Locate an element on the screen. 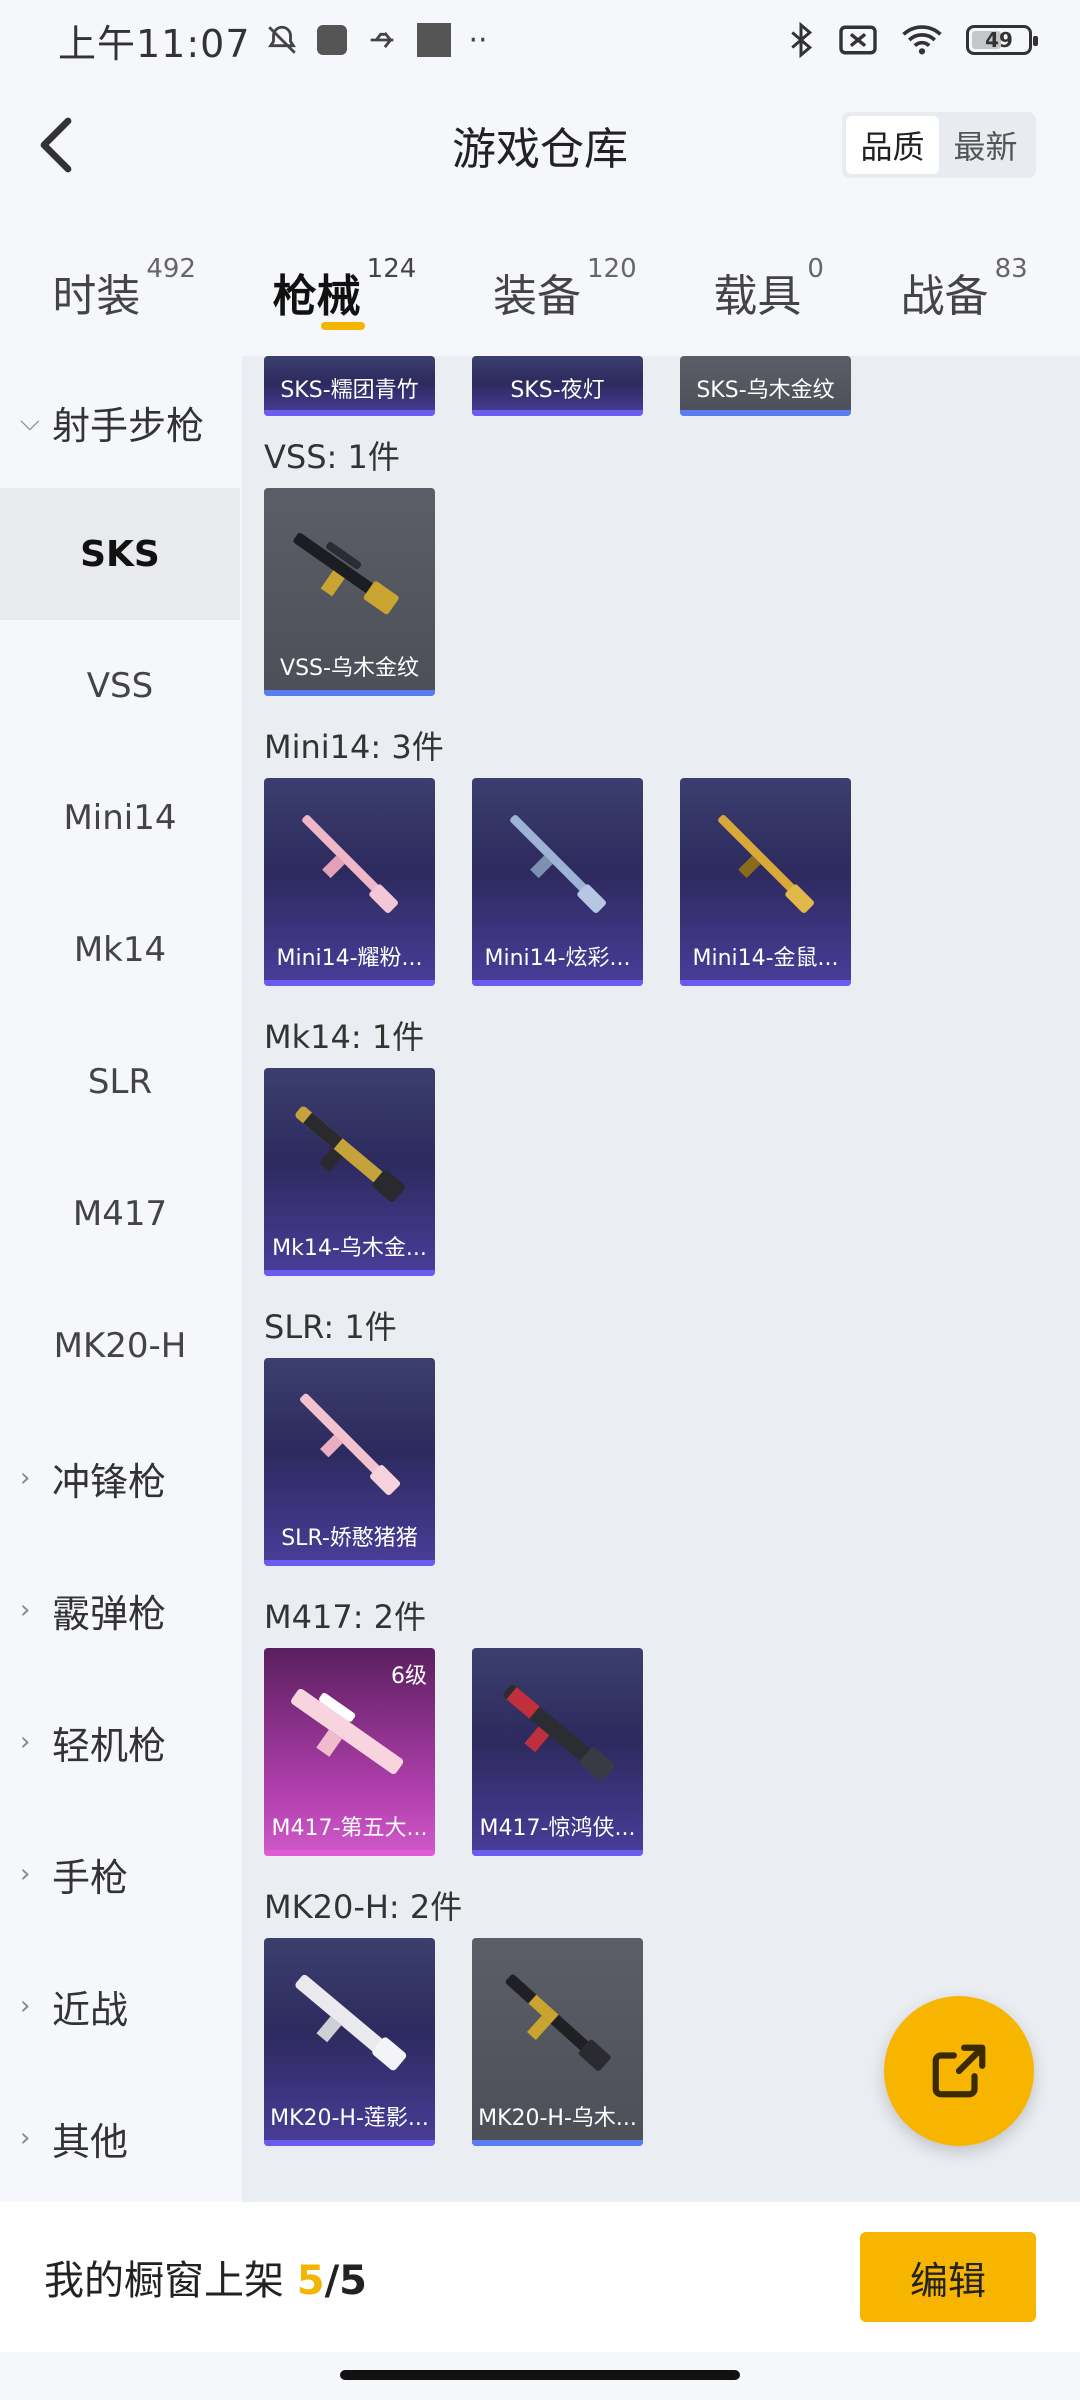 This screenshot has width=1080, height=2400. skin-card: SKS-夜灯 is located at coordinates (557, 386).